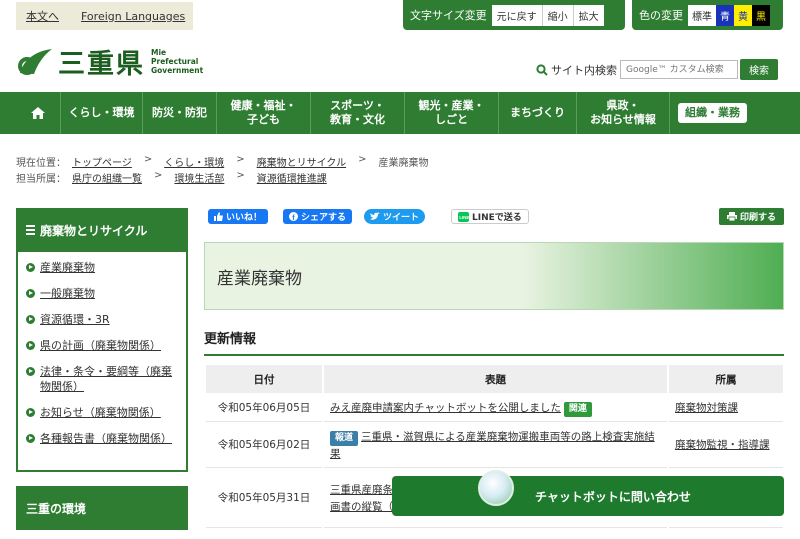  Describe the element at coordinates (588, 15) in the screenshot. I see `font-size-increase-button: 拡大` at that location.